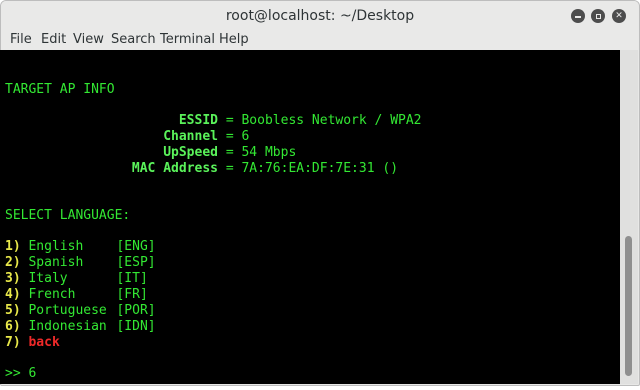  What do you see at coordinates (13, 278) in the screenshot?
I see `option-number: 3)` at bounding box center [13, 278].